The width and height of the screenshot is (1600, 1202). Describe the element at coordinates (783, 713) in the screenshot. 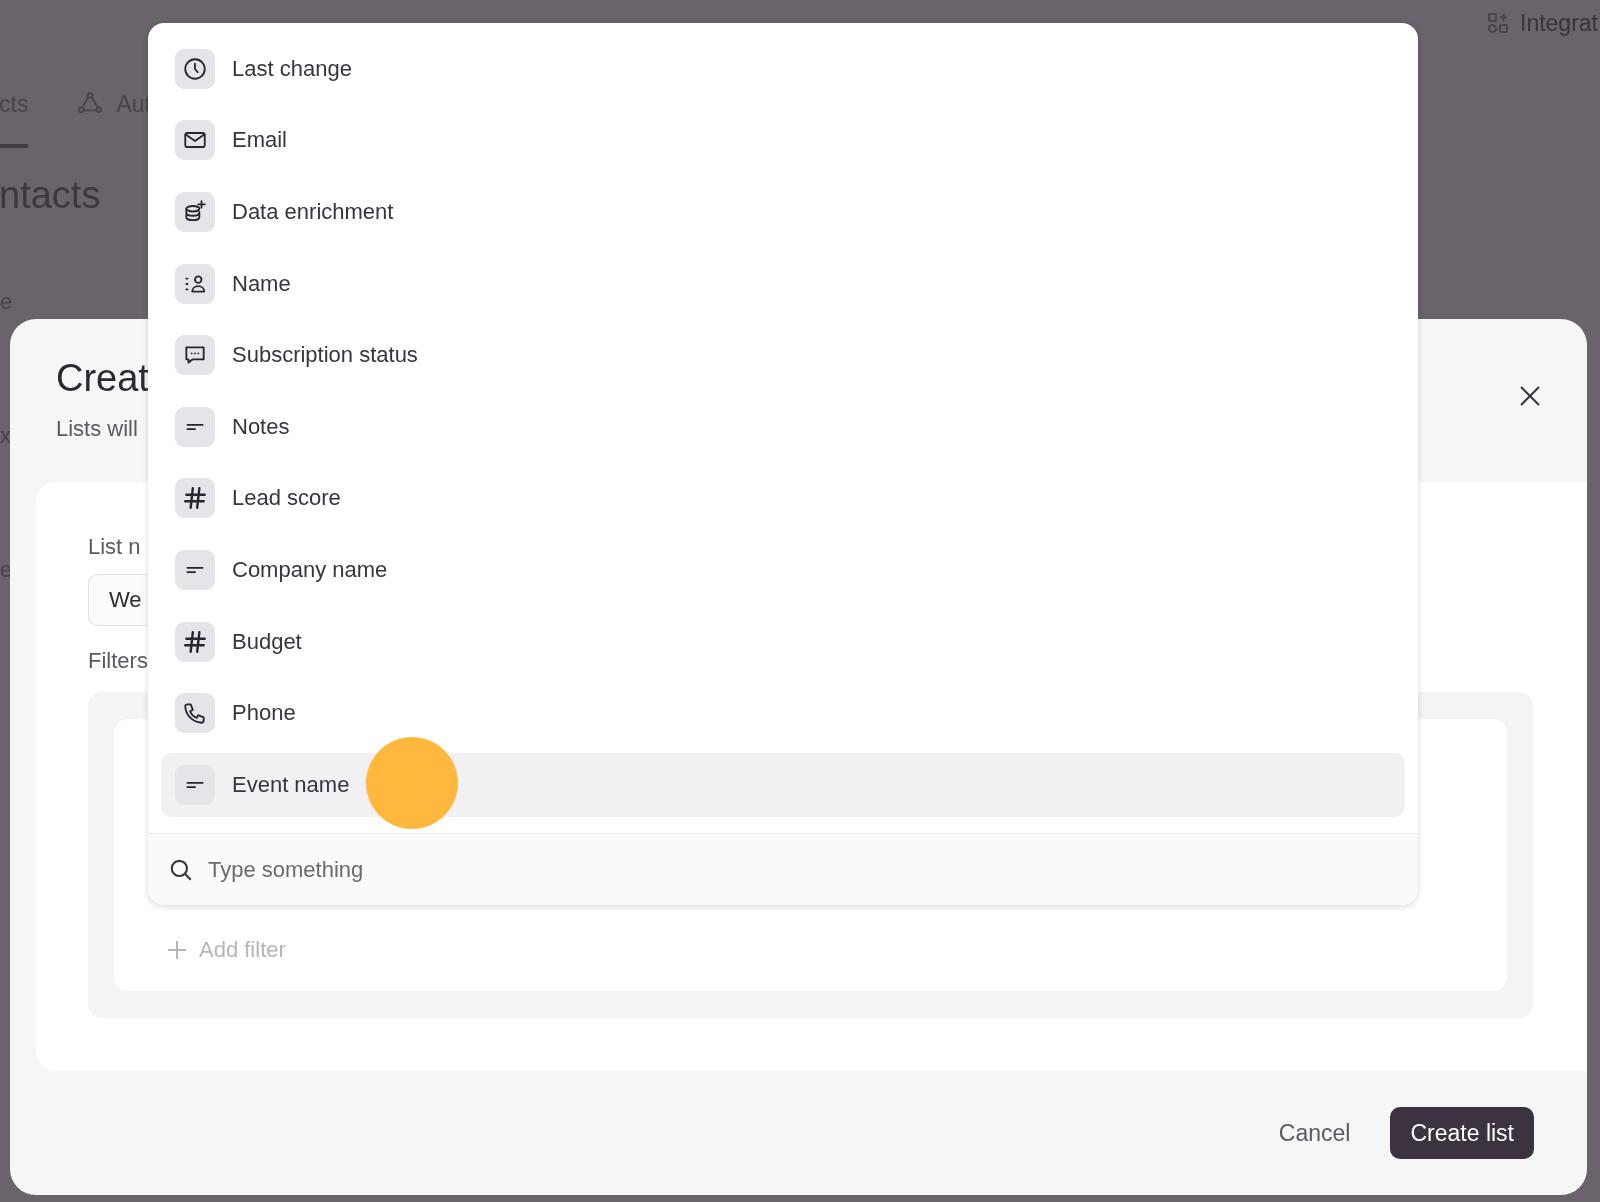

I see `field-option: Phone` at that location.